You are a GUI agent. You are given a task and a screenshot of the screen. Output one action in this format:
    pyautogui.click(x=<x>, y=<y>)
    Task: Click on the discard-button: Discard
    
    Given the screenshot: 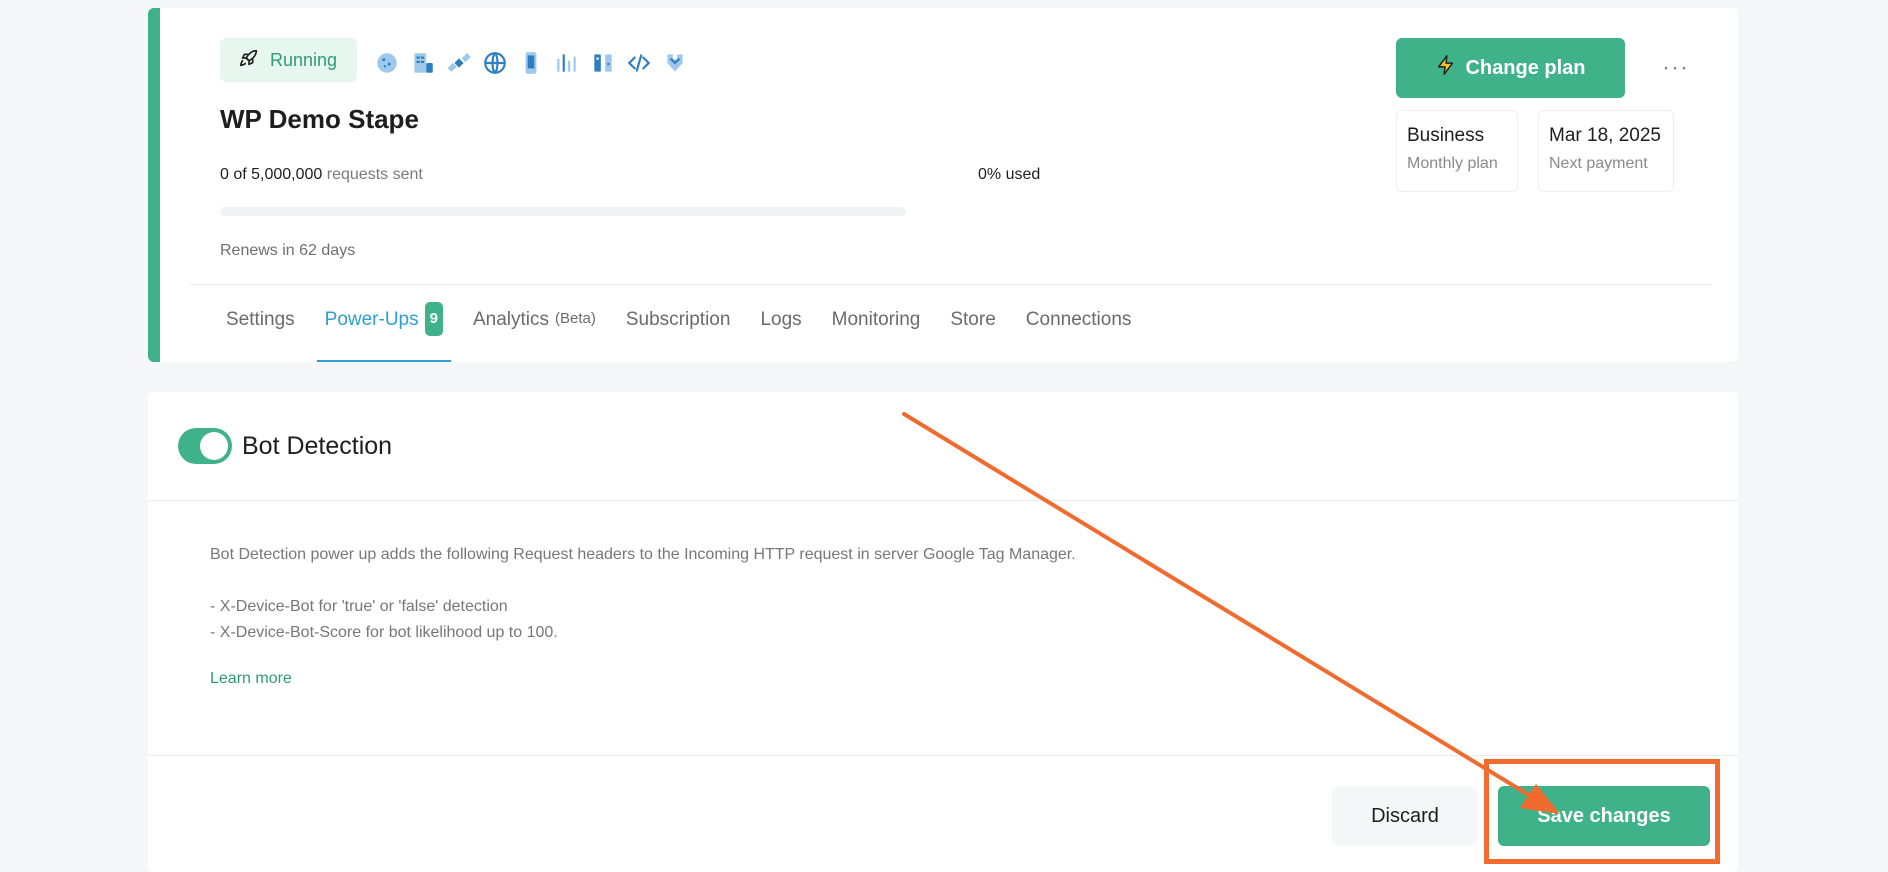 What is the action you would take?
    pyautogui.click(x=1405, y=816)
    